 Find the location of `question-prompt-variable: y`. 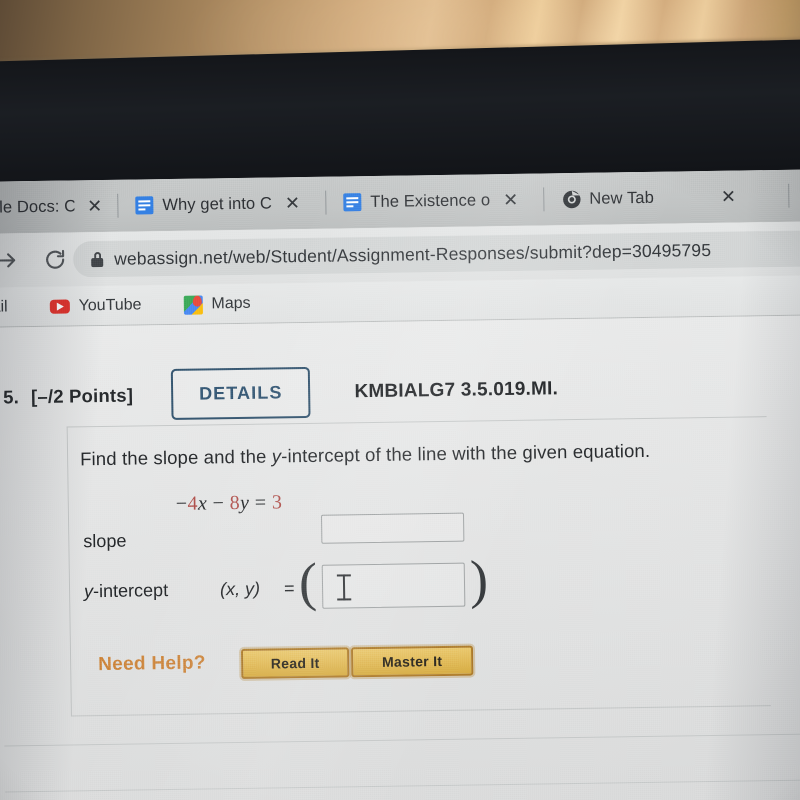

question-prompt-variable: y is located at coordinates (276, 456).